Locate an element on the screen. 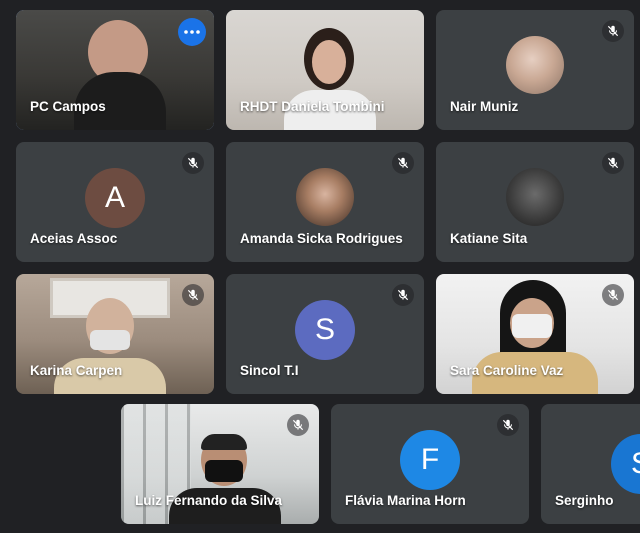 The height and width of the screenshot is (533, 640). participant-name: Karina Carpen is located at coordinates (76, 370).